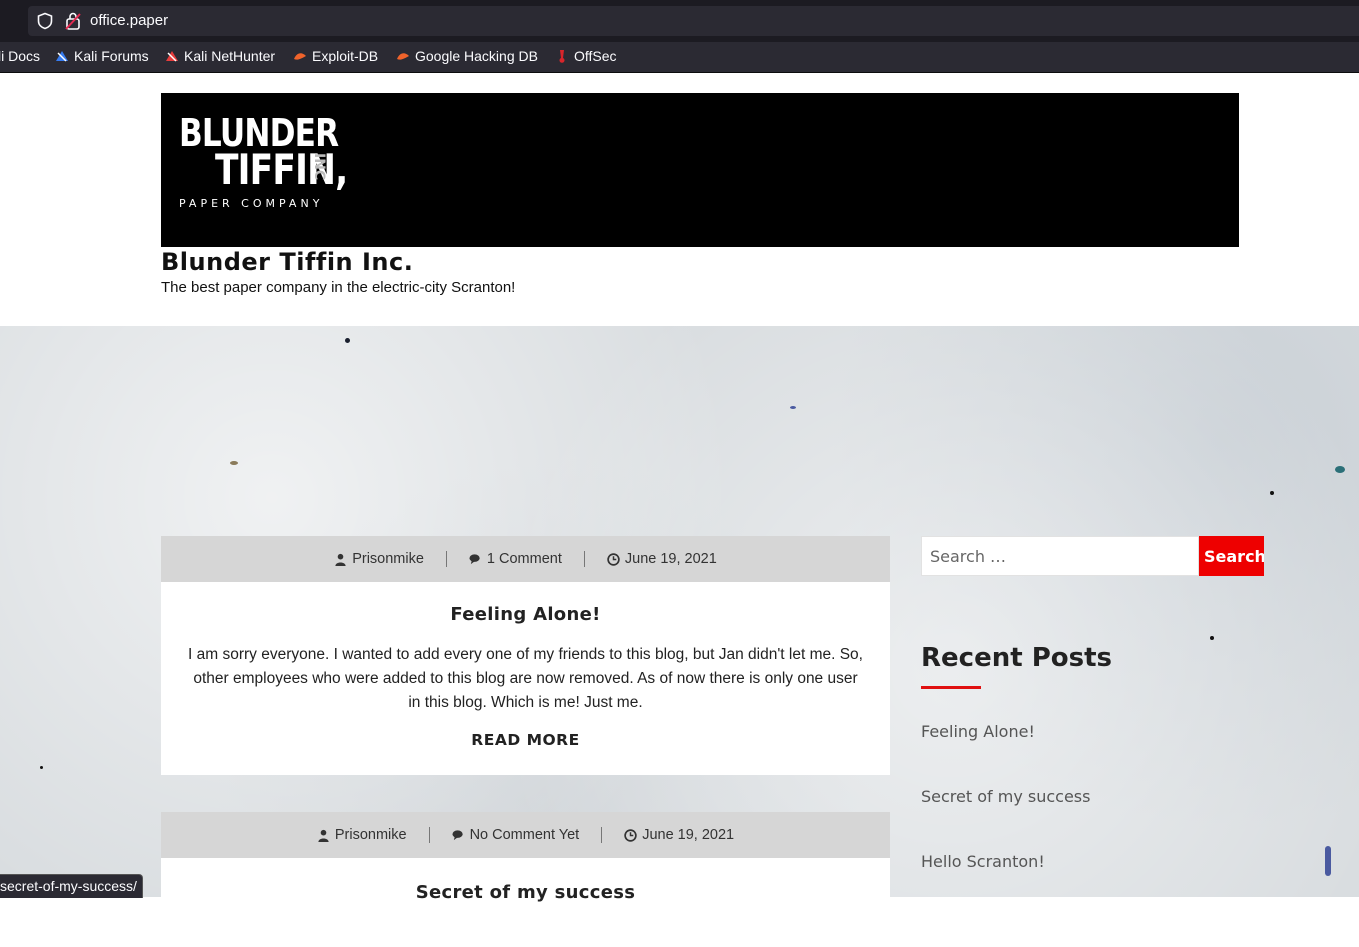 The height and width of the screenshot is (947, 1359). Describe the element at coordinates (951, 687) in the screenshot. I see `recent-posts-underline` at that location.